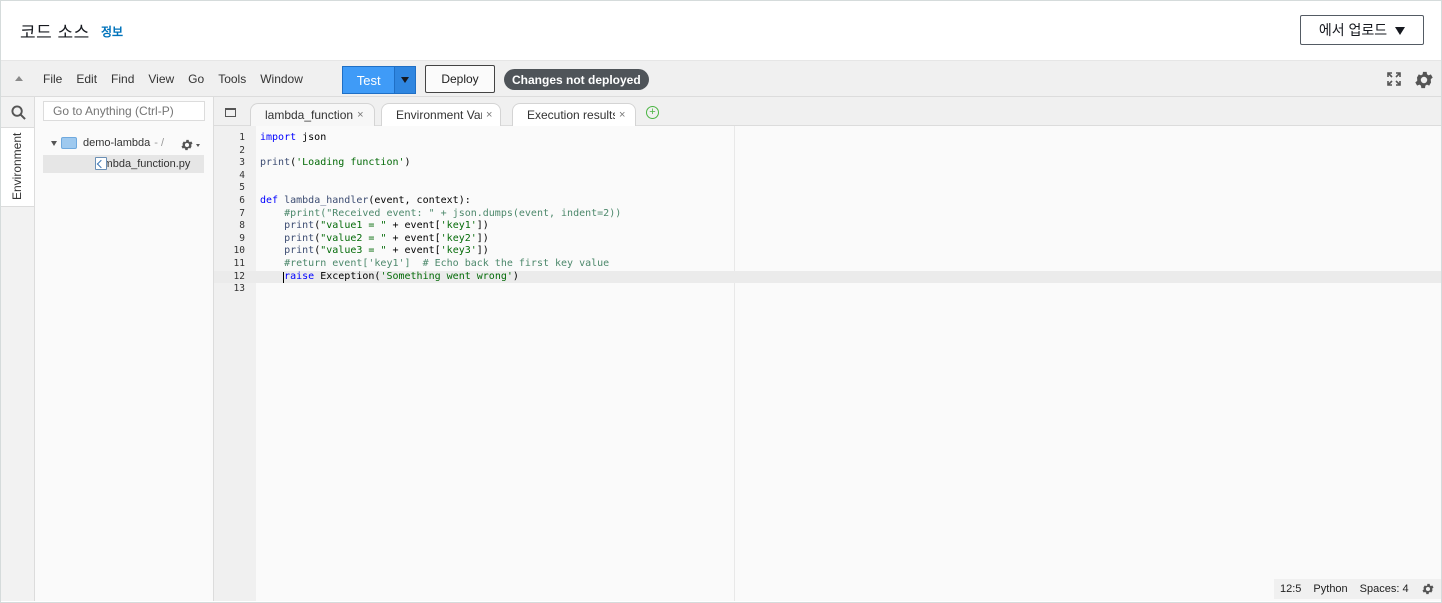  What do you see at coordinates (54, 143) in the screenshot?
I see `expand-triangle-icon` at bounding box center [54, 143].